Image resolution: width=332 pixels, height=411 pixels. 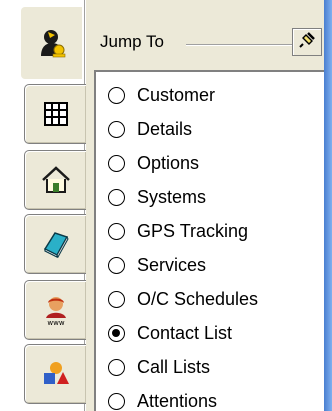 I want to click on radio-services: Services, so click(x=157, y=265).